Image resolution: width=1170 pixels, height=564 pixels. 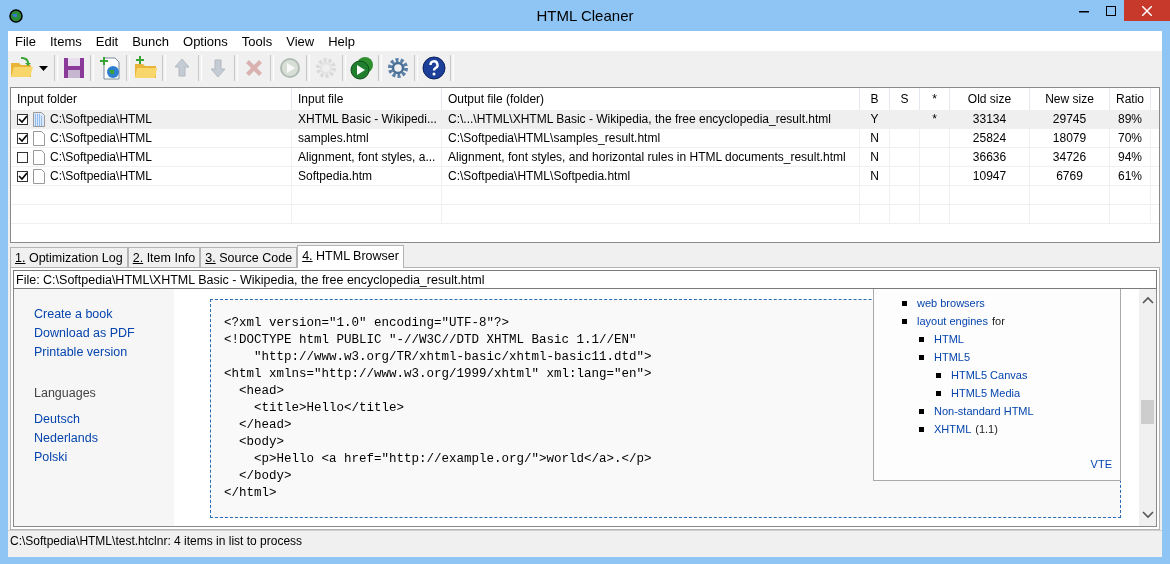 What do you see at coordinates (249, 257) in the screenshot?
I see `tab: 3. Source Code` at bounding box center [249, 257].